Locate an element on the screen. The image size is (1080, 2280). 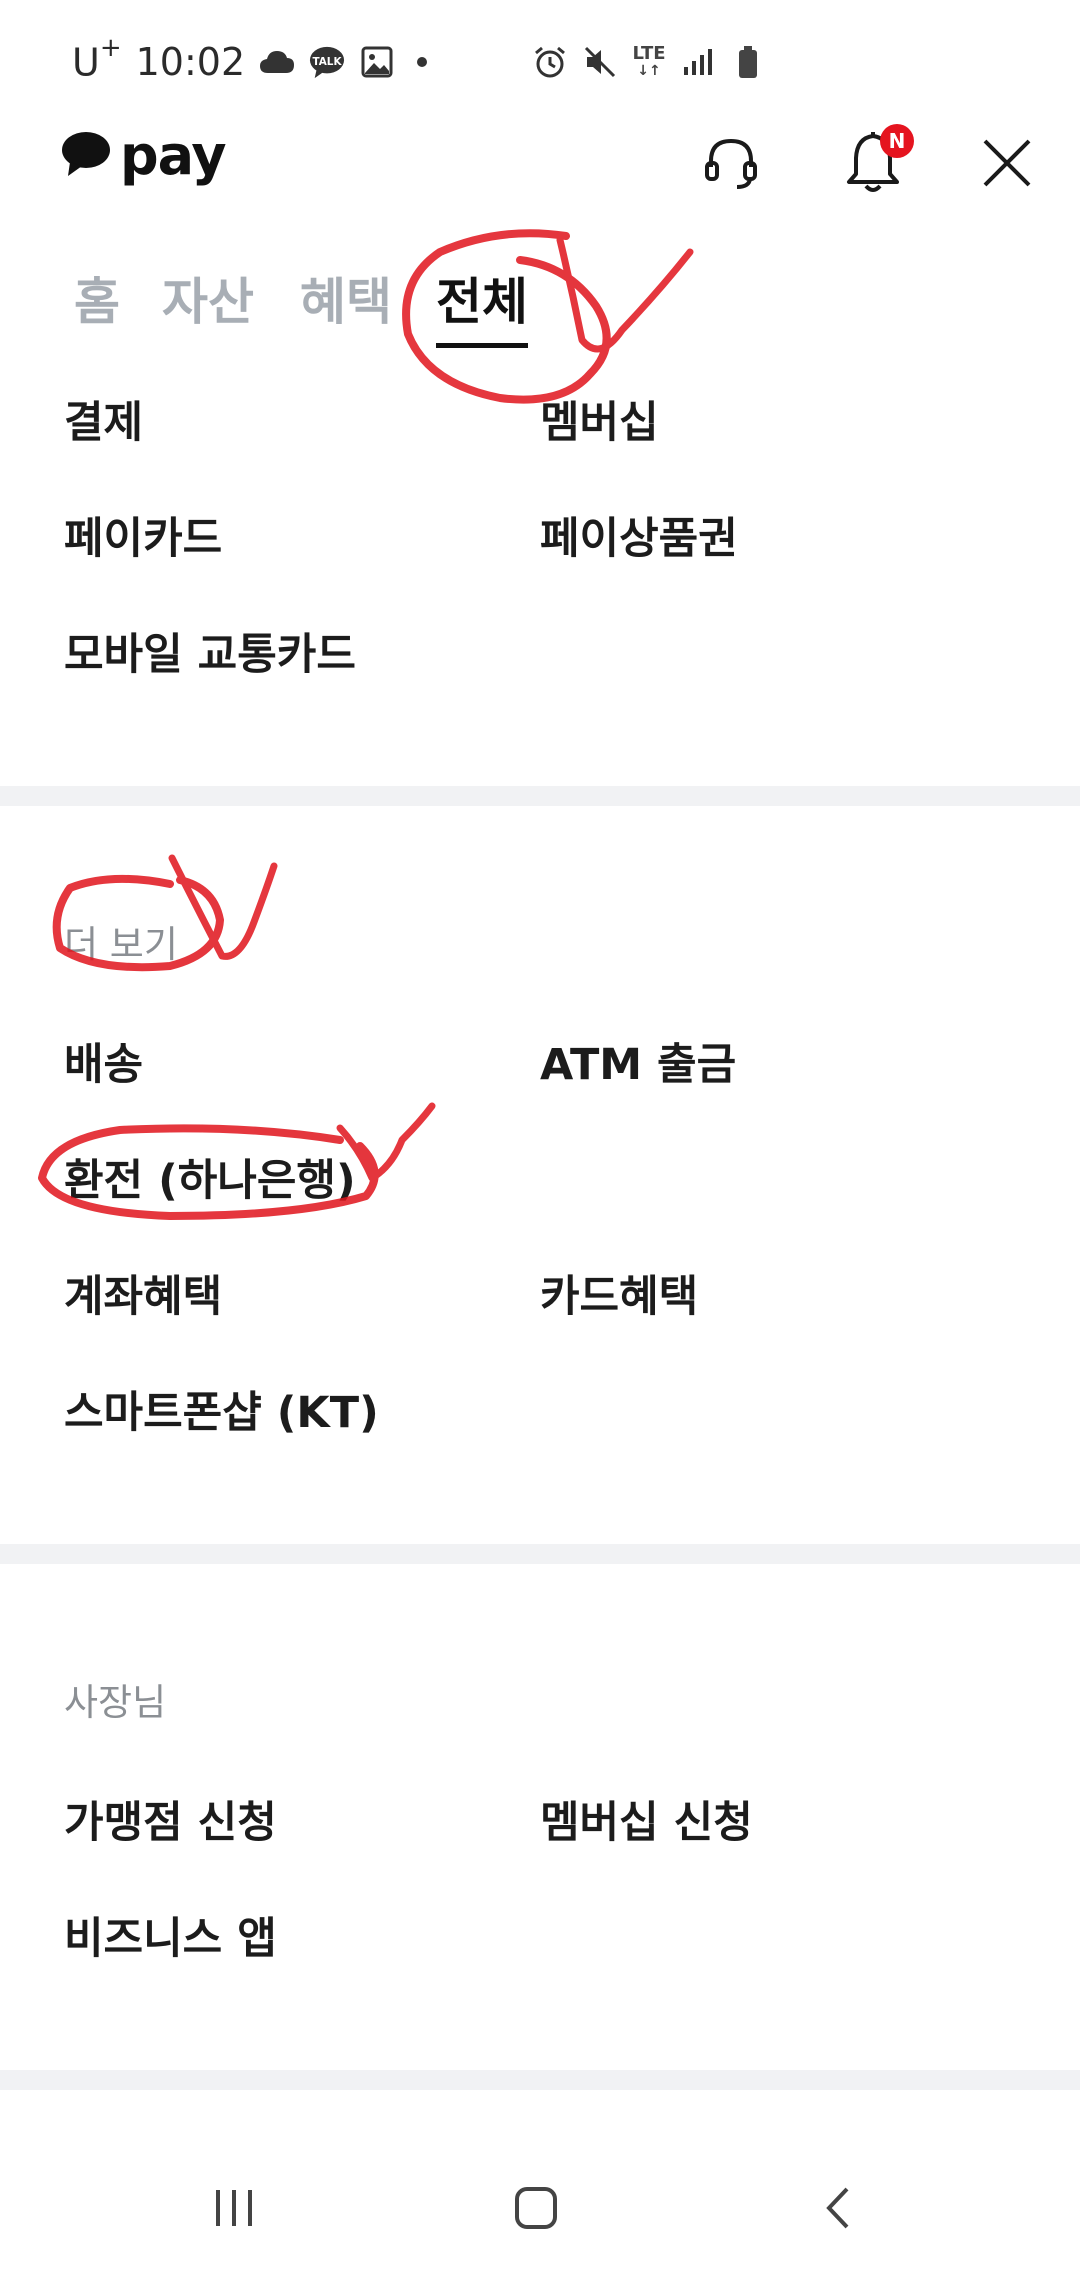
back-icon is located at coordinates (838, 2210).